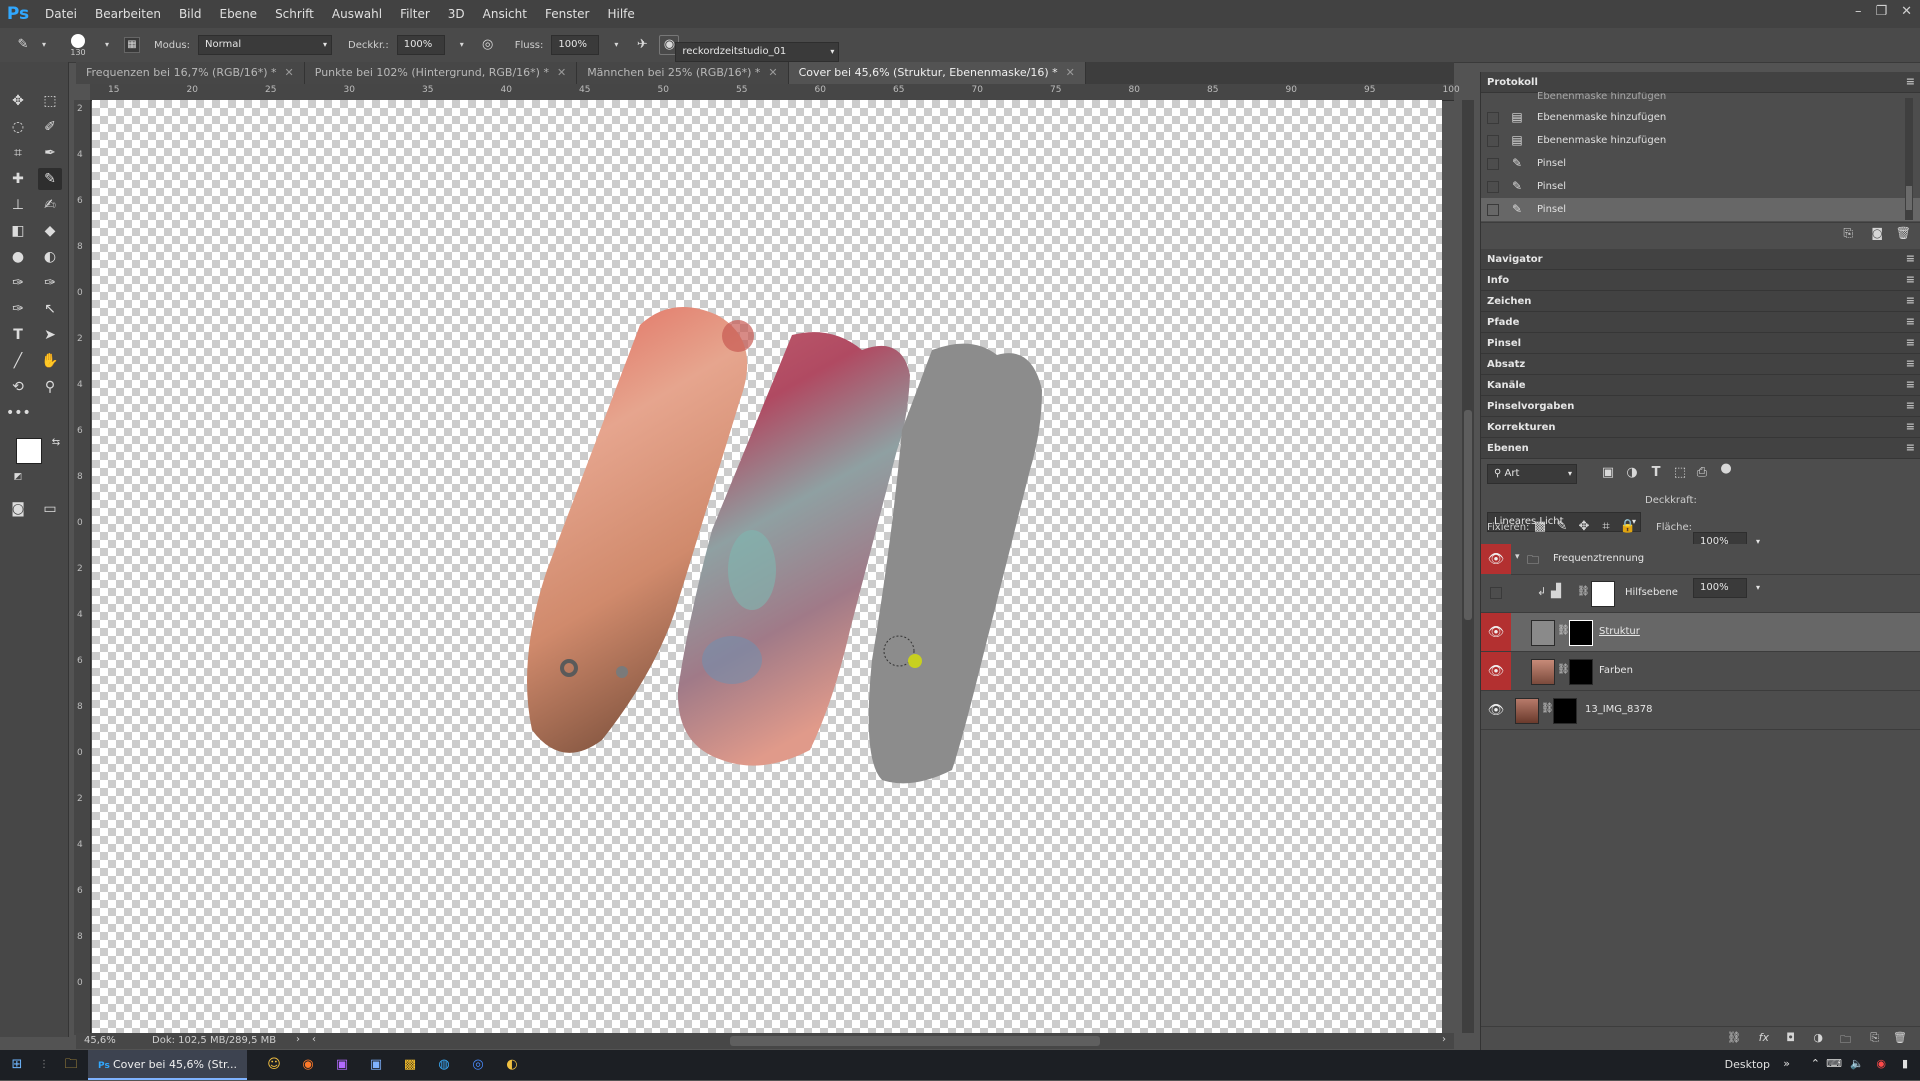 Image resolution: width=1920 pixels, height=1081 pixels. Describe the element at coordinates (1562, 527) in the screenshot. I see `lock-pixels-icon: ✎` at that location.